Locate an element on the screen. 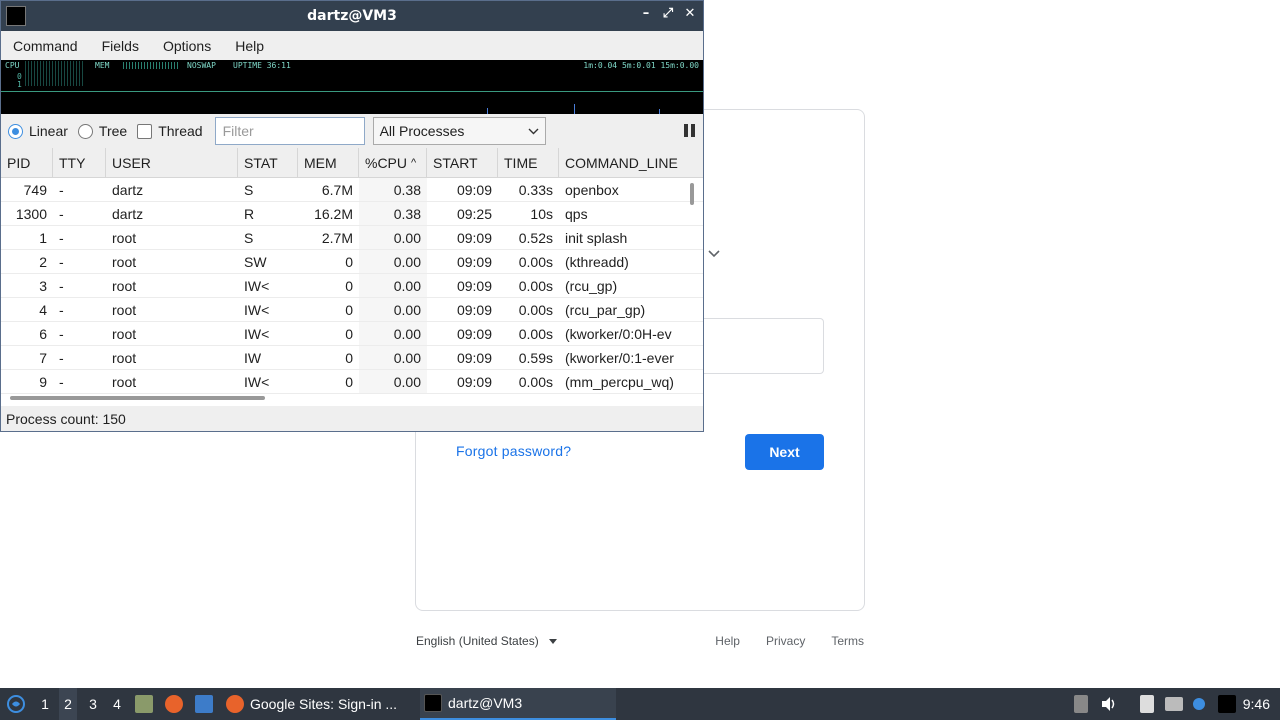  cell-pid: 9 is located at coordinates (43, 381).